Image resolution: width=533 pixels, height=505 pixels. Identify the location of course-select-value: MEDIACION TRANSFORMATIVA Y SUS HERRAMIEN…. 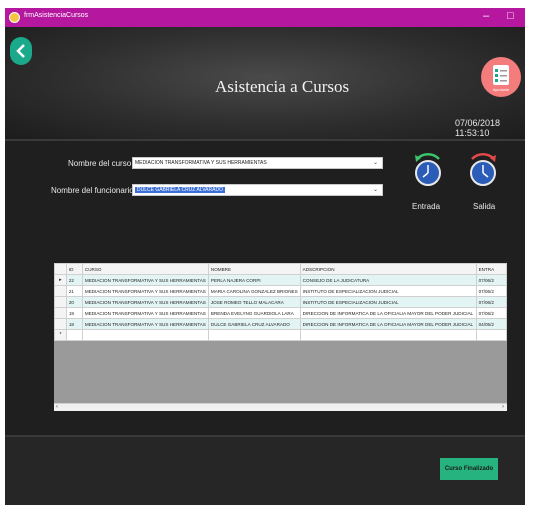
(201, 163).